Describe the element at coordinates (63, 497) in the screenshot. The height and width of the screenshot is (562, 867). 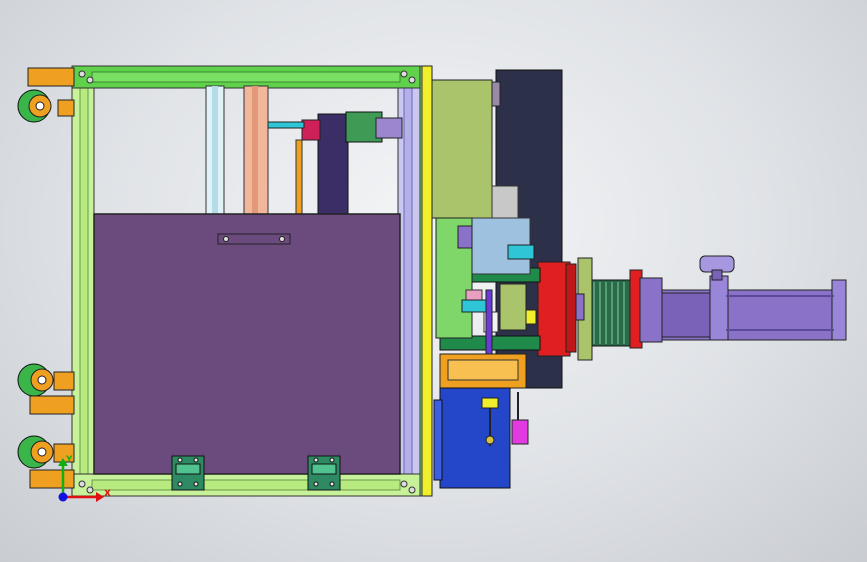
I see `triad-origin` at that location.